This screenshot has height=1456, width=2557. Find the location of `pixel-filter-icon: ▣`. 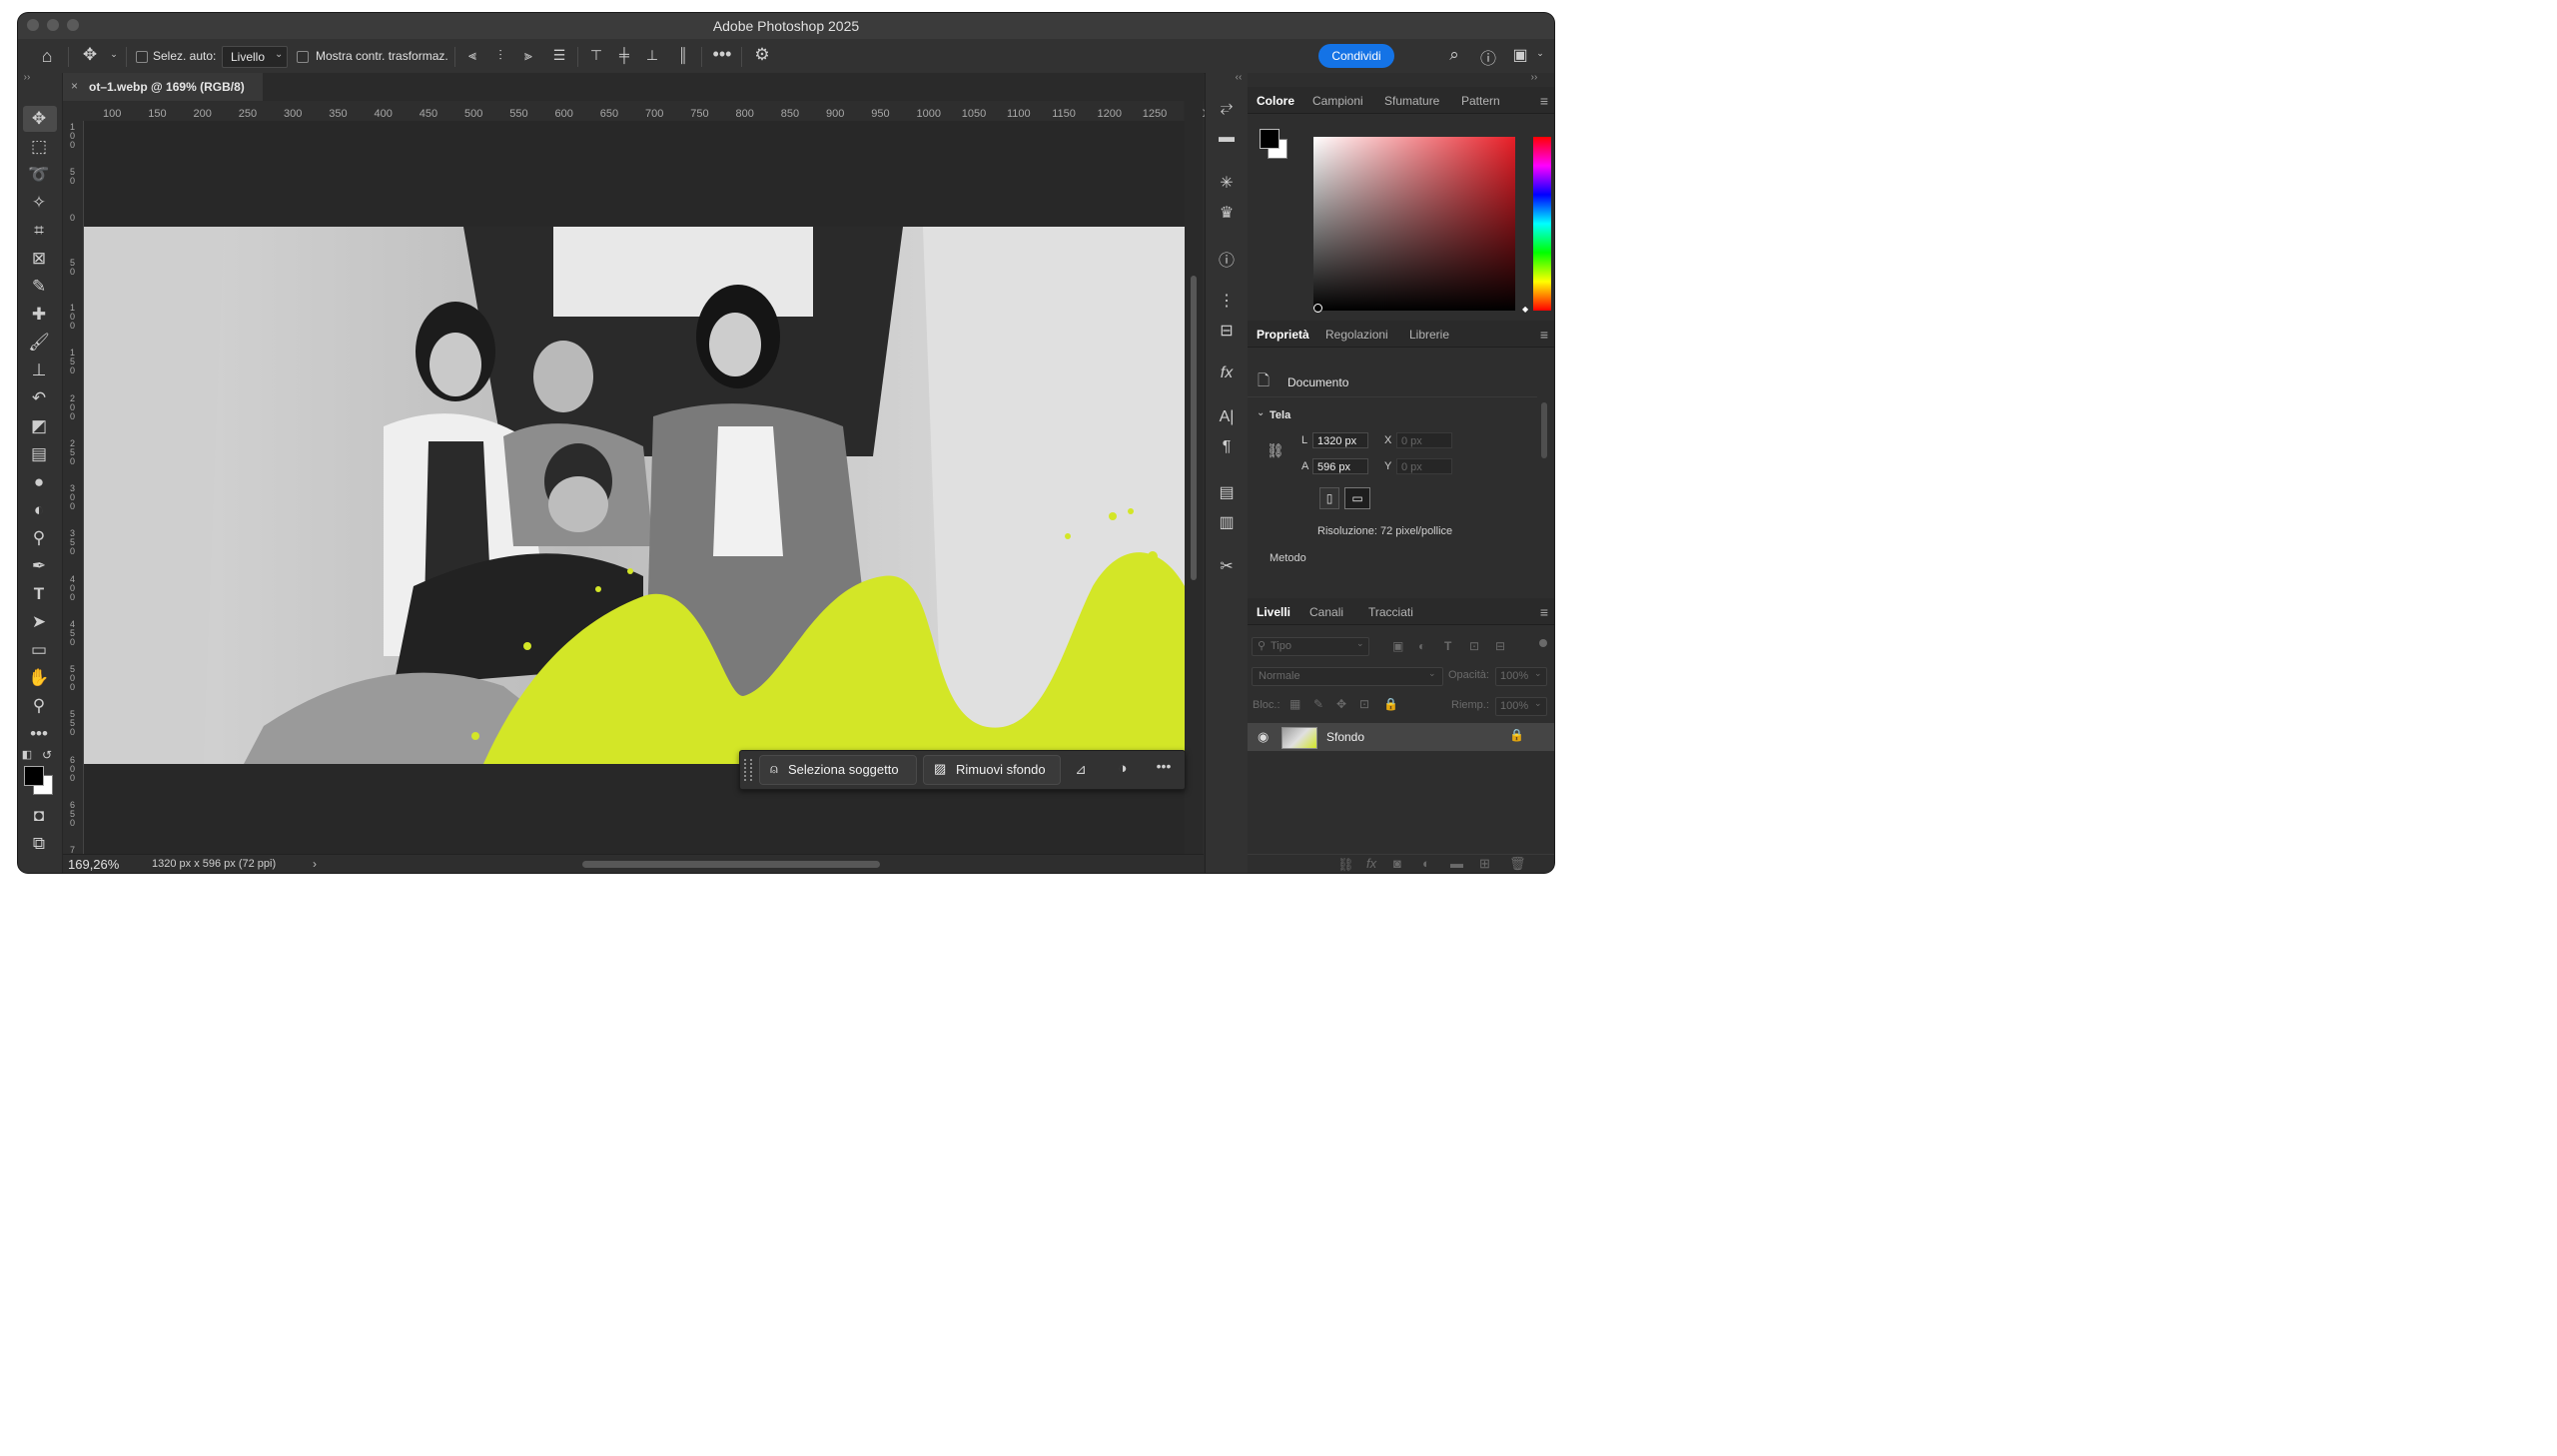

pixel-filter-icon: ▣ is located at coordinates (1397, 646).